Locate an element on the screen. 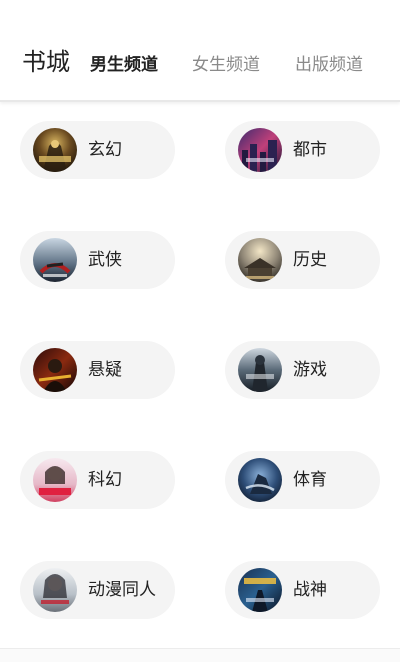 The height and width of the screenshot is (662, 400). game-cover-icon is located at coordinates (260, 370).